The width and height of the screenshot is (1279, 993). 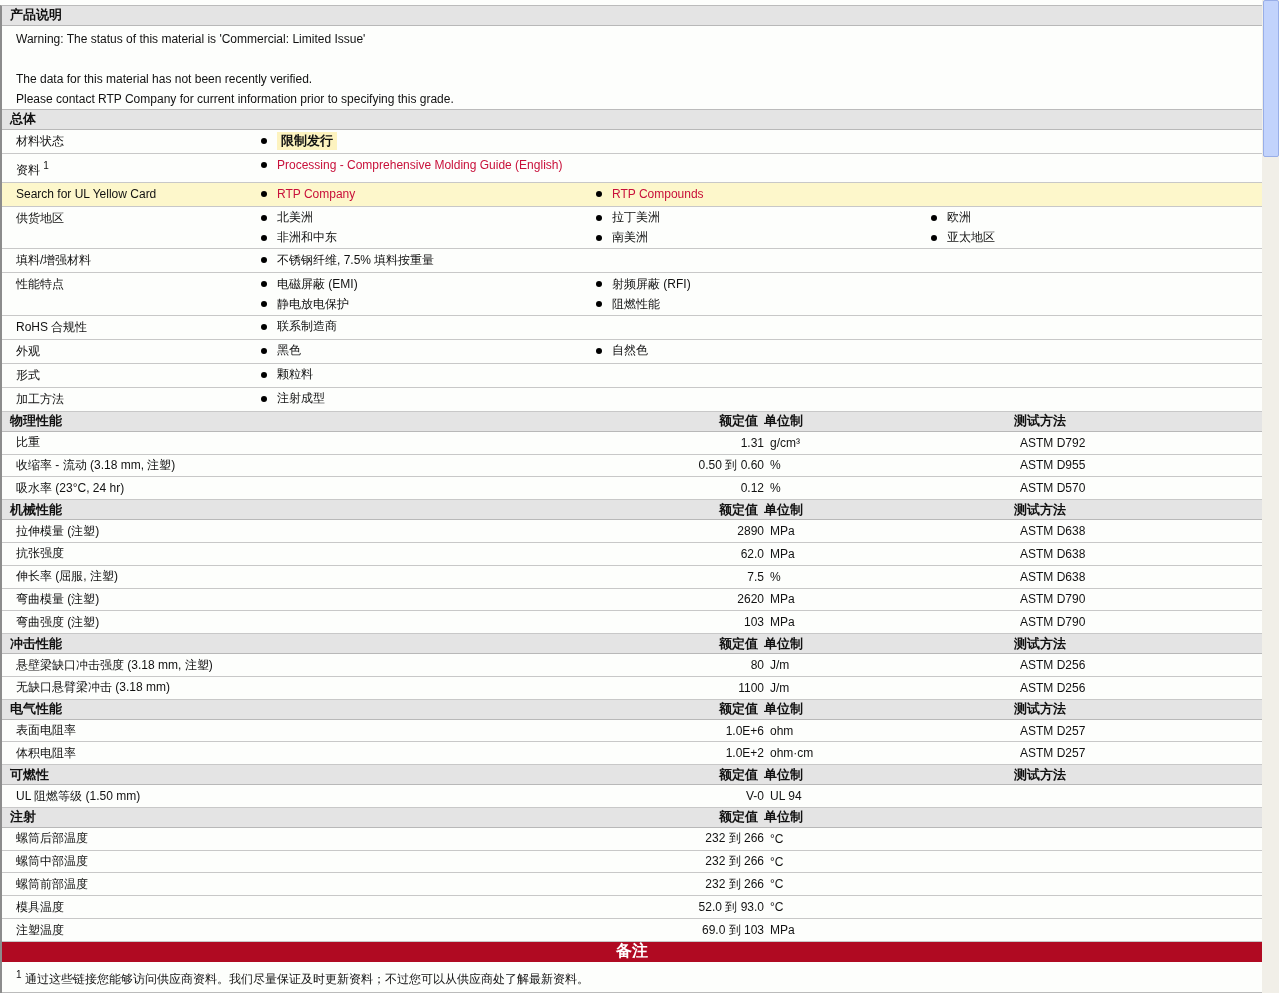 I want to click on property-name: 弯曲强度 (注塑), so click(x=58, y=622).